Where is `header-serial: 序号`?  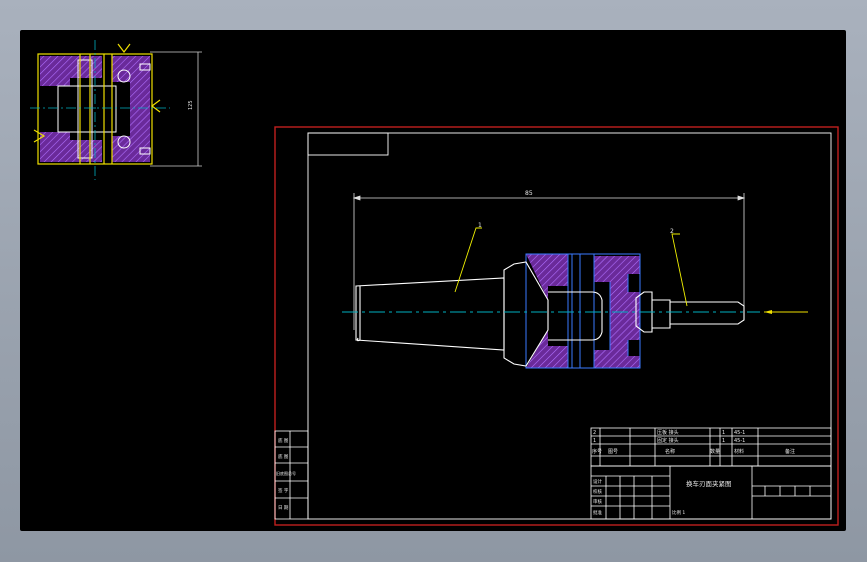
header-serial: 序号 is located at coordinates (597, 451).